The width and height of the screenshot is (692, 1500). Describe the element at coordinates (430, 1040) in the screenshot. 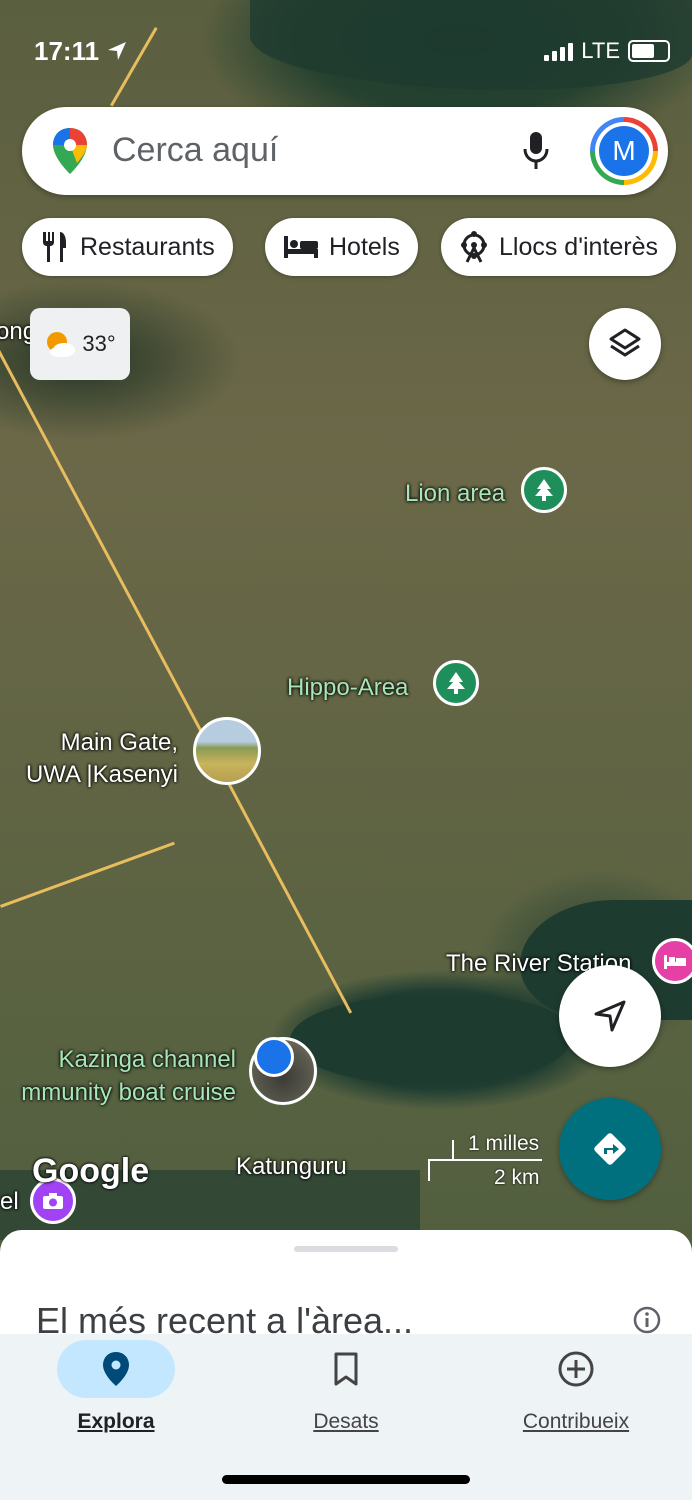

I see `water-area` at that location.